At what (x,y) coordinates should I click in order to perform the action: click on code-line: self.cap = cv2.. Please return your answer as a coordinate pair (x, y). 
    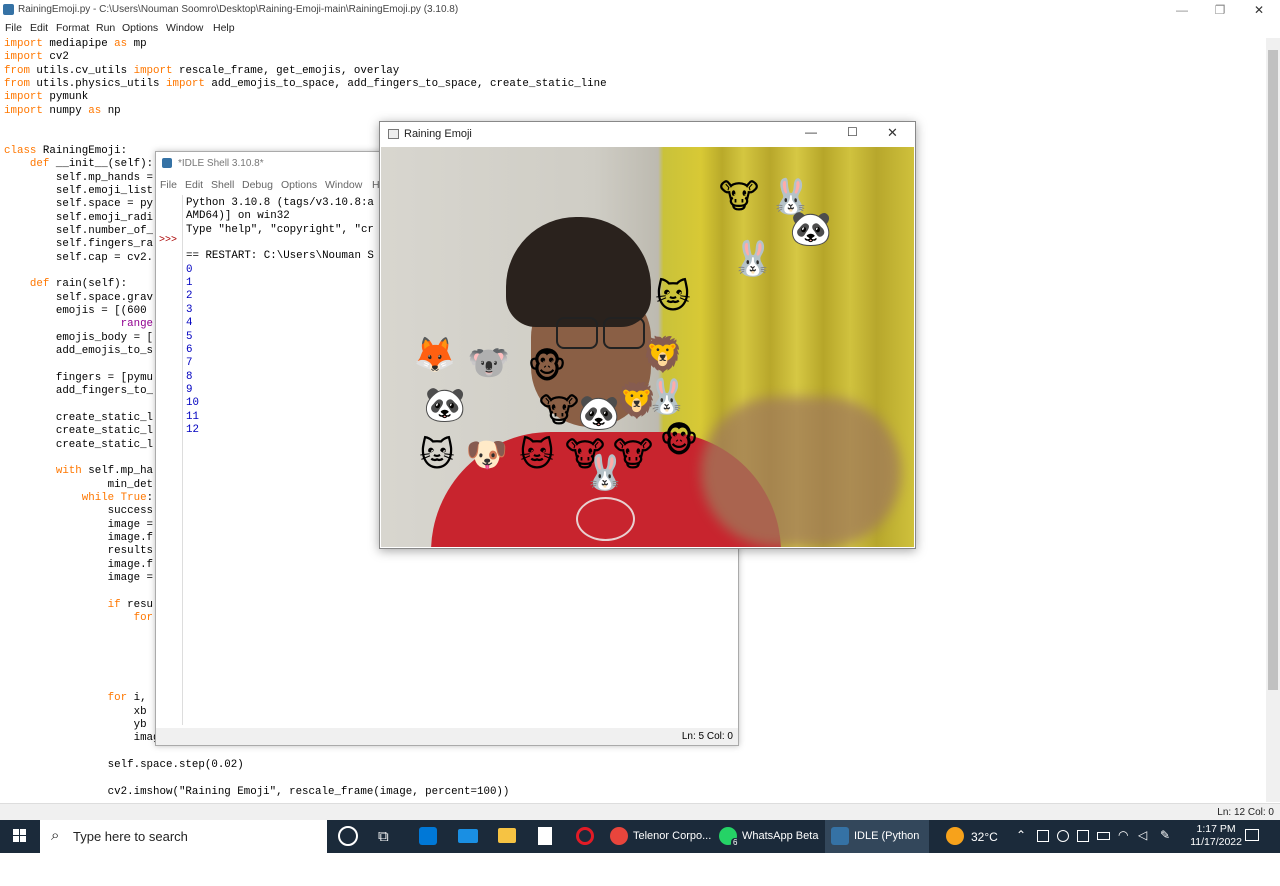
    Looking at the image, I should click on (78, 258).